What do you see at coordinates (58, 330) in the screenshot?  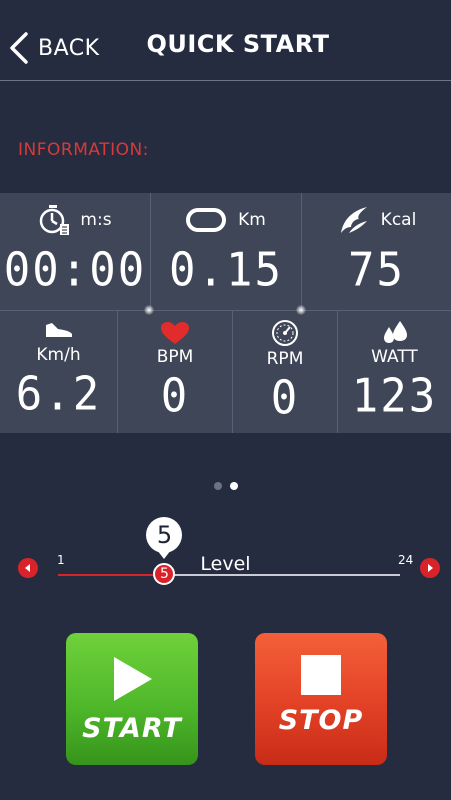 I see `sneaker-icon` at bounding box center [58, 330].